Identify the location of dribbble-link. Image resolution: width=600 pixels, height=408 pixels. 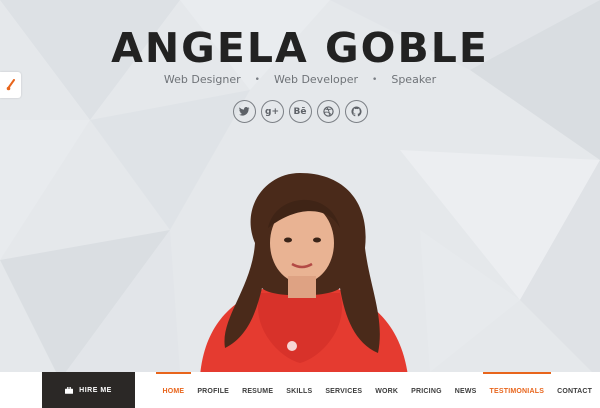
(328, 111).